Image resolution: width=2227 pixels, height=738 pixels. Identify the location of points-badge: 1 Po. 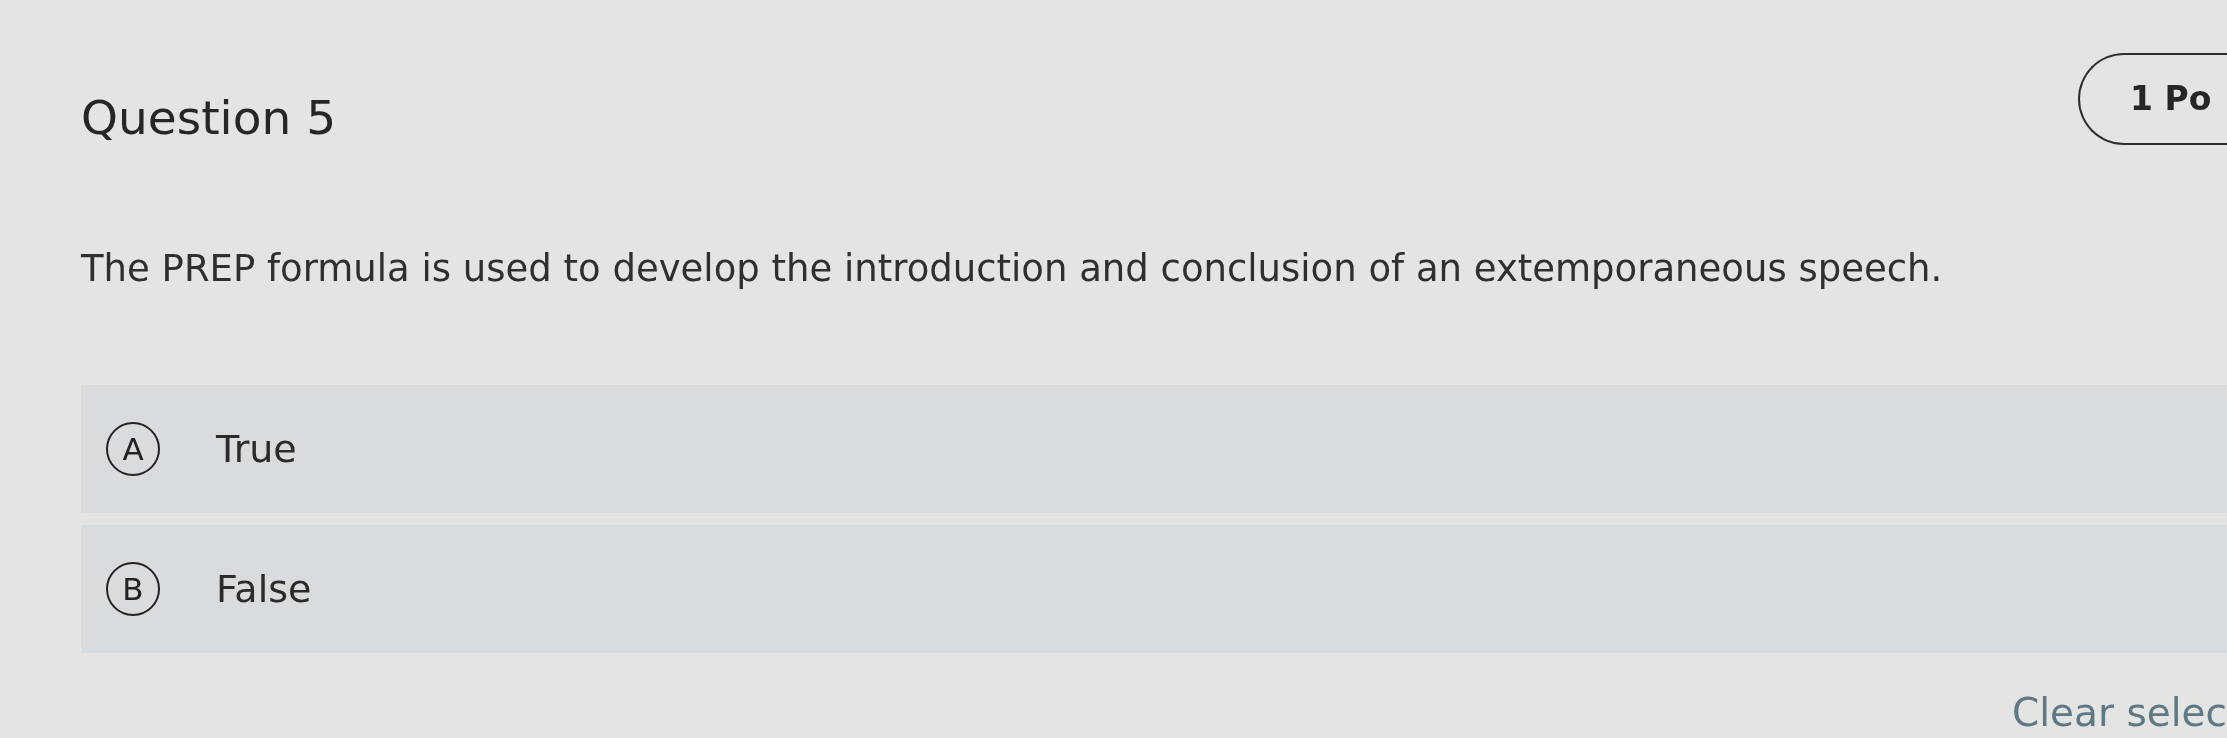
(2152, 99).